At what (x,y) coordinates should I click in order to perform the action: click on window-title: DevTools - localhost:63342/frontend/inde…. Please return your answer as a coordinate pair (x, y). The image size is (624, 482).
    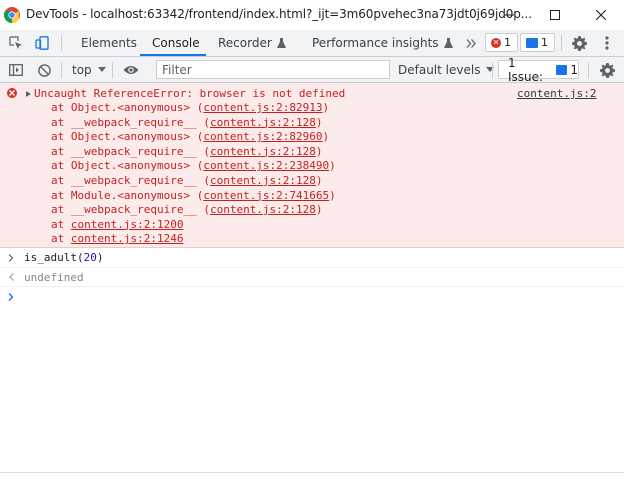
    Looking at the image, I should click on (279, 14).